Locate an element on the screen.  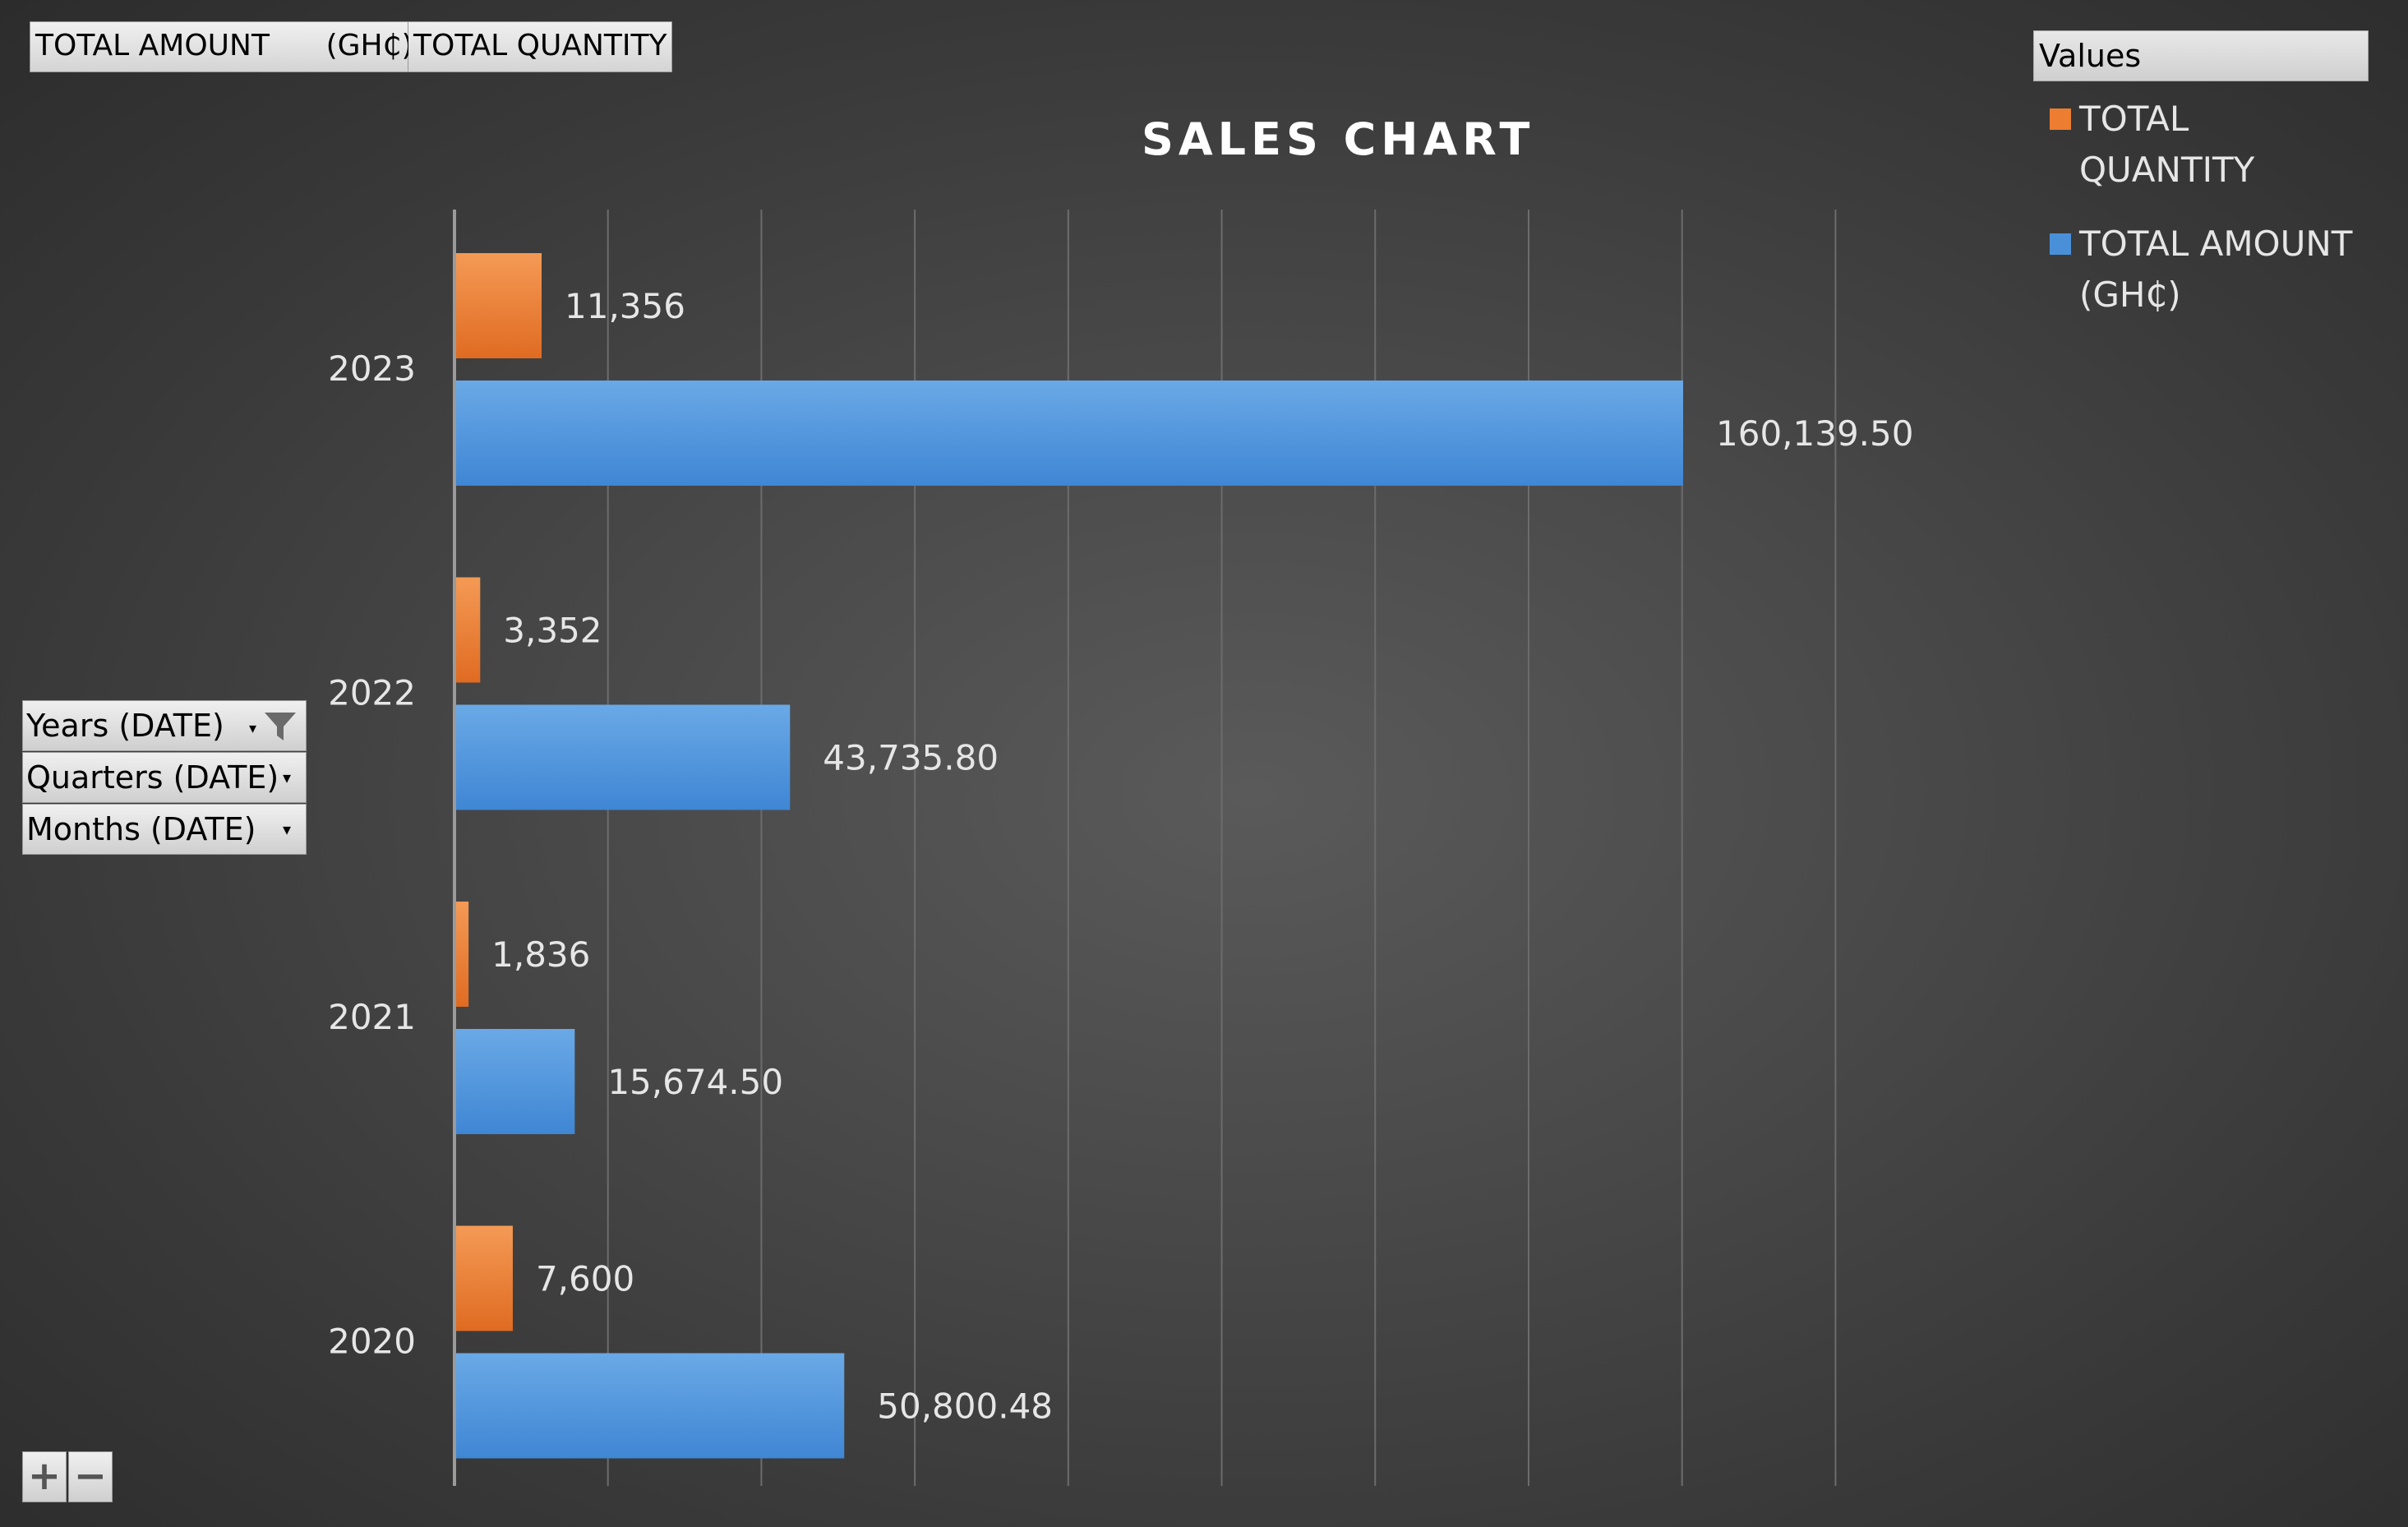
axis-field-years: Years (DATE) ▾ is located at coordinates (164, 726).